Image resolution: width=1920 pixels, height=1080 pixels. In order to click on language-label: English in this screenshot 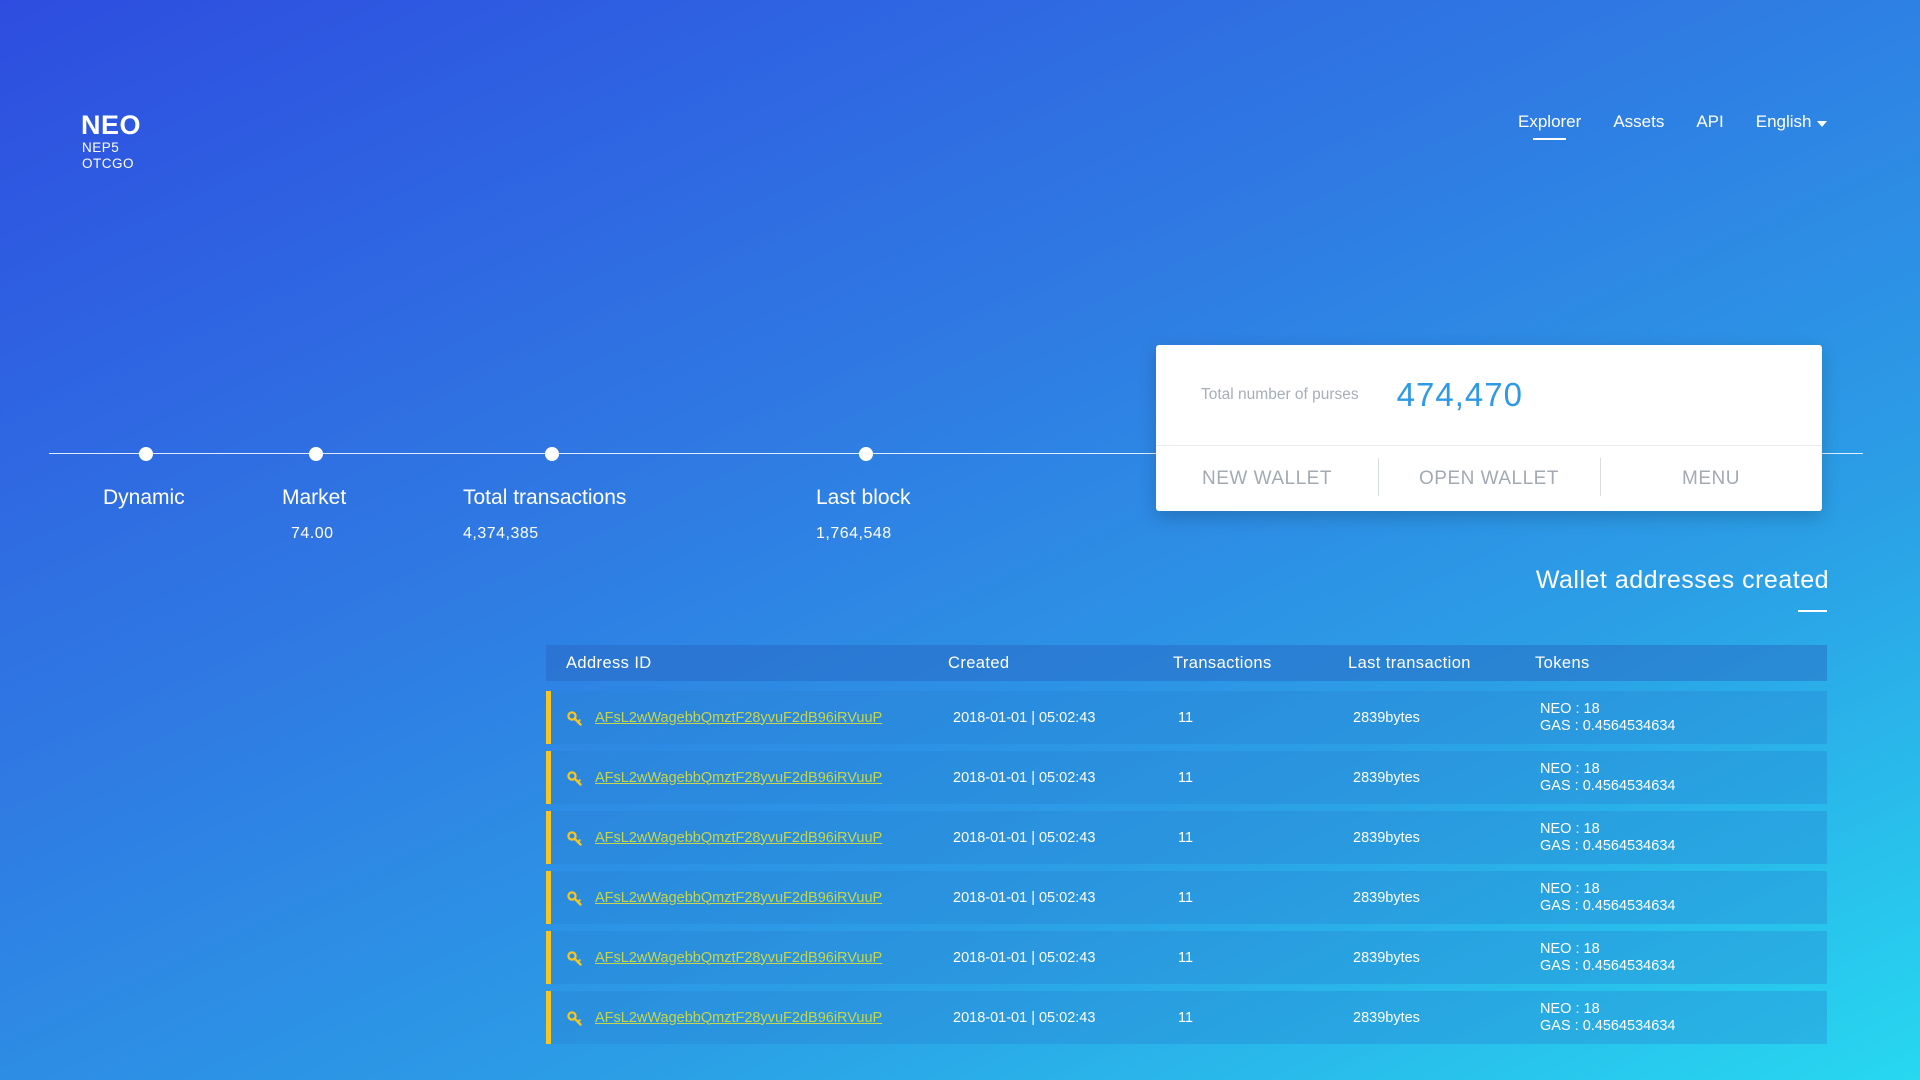, I will do `click(1783, 121)`.